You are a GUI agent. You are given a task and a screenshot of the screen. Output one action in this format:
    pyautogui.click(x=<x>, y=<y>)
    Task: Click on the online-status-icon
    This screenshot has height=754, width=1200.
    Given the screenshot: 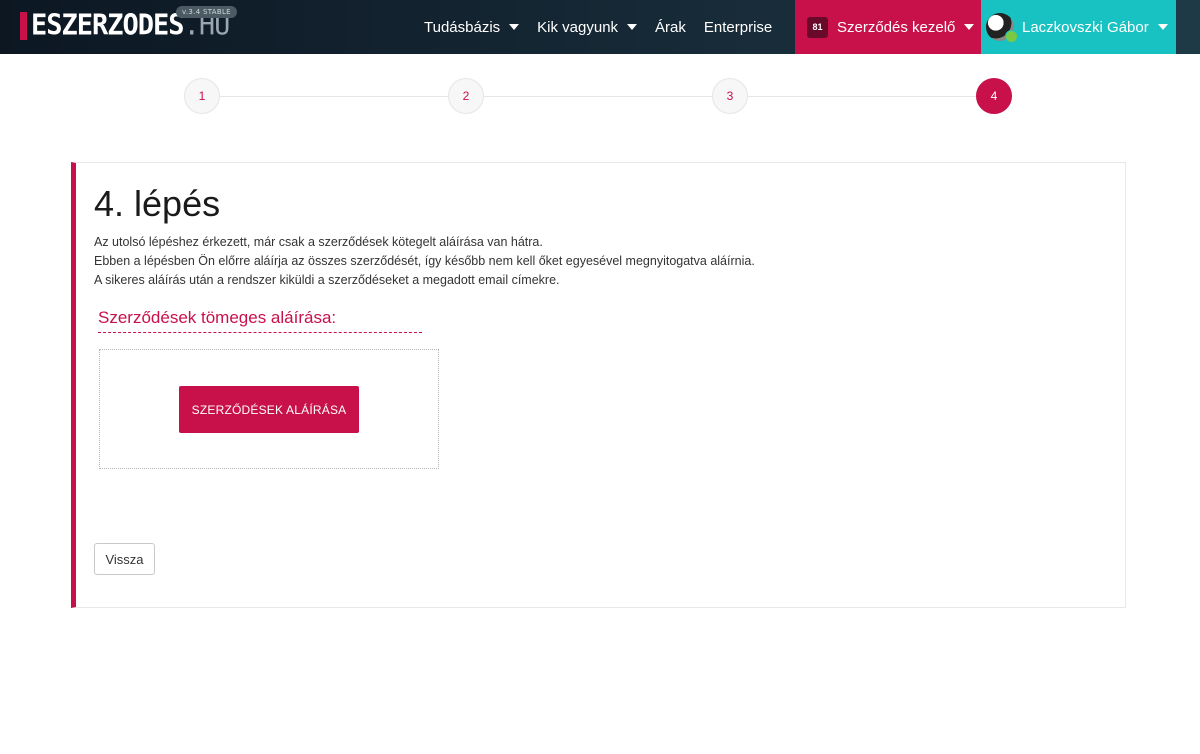 What is the action you would take?
    pyautogui.click(x=1011, y=36)
    